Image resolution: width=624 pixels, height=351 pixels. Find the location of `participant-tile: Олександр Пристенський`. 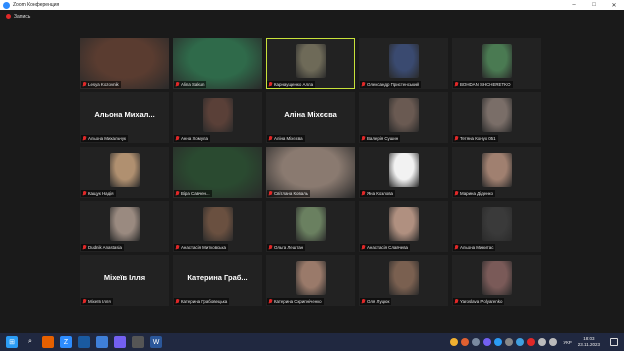

participant-tile: Олександр Пристенський is located at coordinates (403, 63).